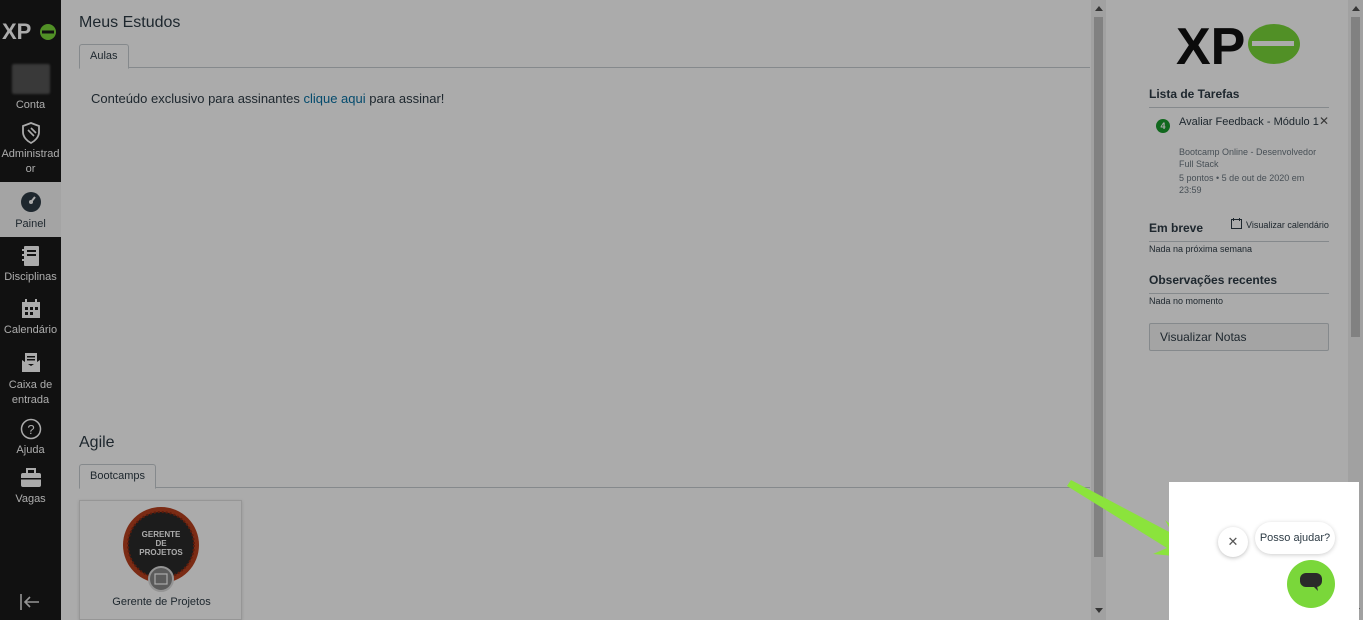  Describe the element at coordinates (1233, 542) in the screenshot. I see `close-icon: ✕` at that location.